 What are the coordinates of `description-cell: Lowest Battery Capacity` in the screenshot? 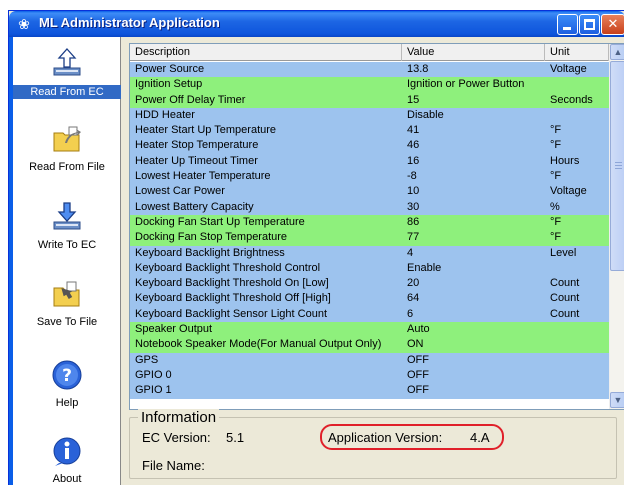 It's located at (194, 206).